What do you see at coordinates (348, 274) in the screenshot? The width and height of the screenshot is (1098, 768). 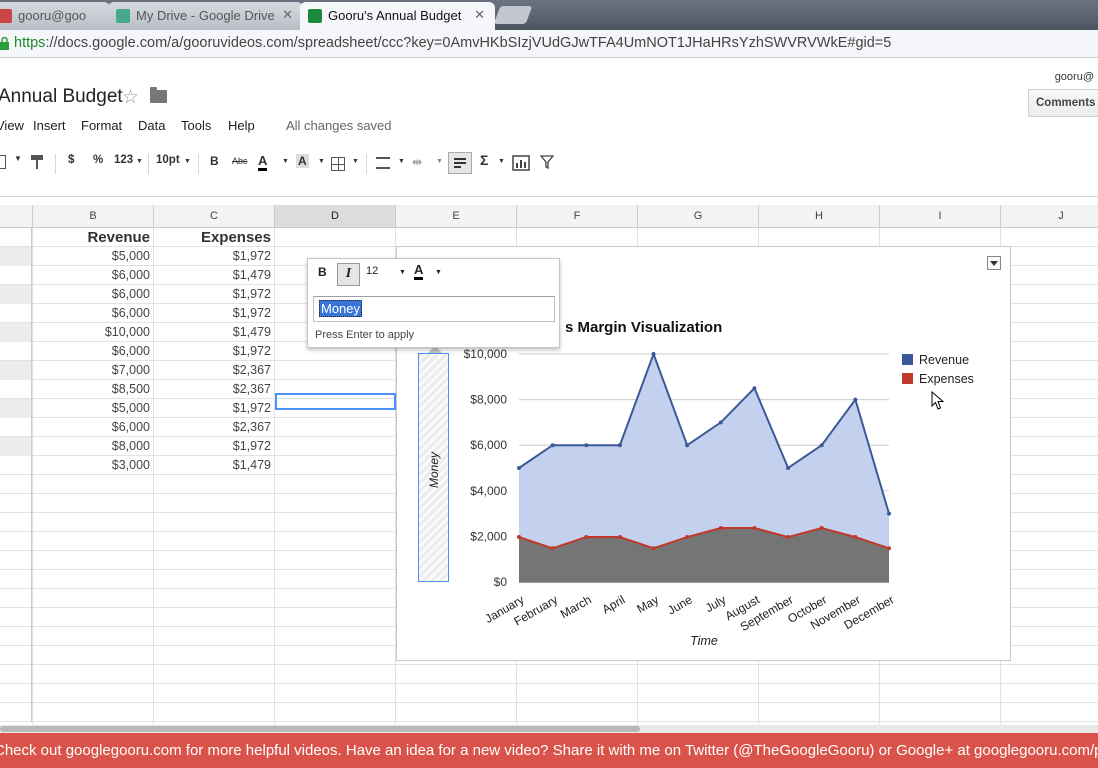 I see `italic-button: I` at bounding box center [348, 274].